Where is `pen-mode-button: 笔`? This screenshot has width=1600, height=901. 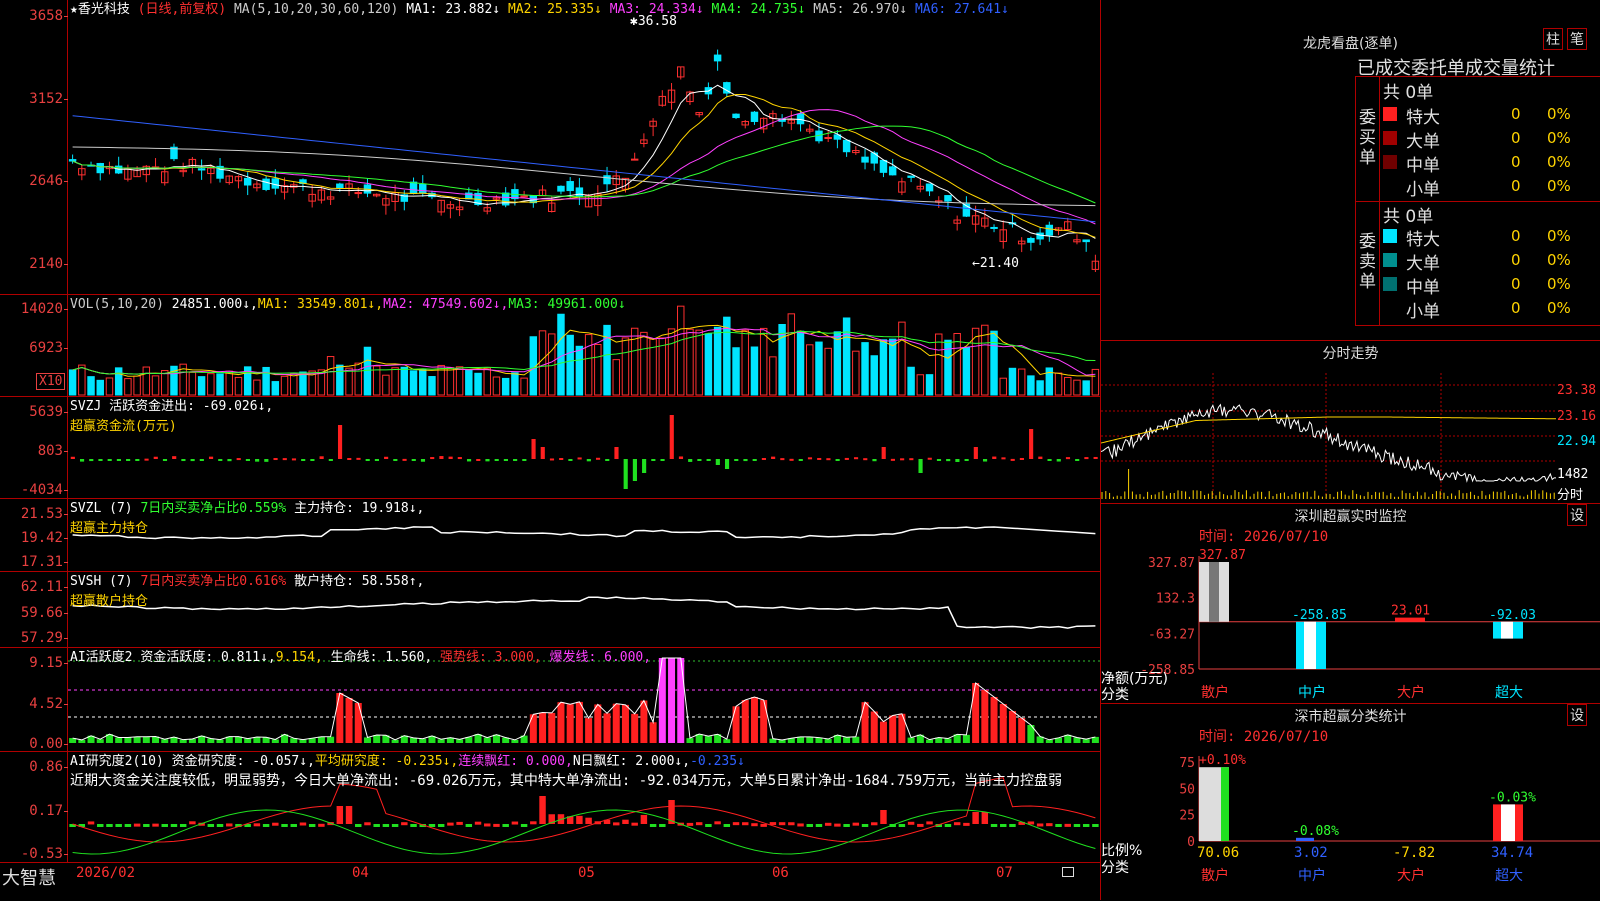 pen-mode-button: 笔 is located at coordinates (1577, 39).